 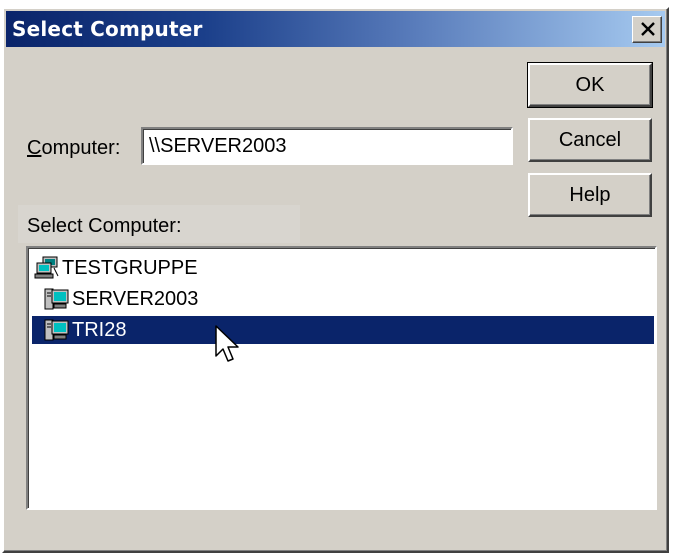 I want to click on close-button, so click(x=647, y=29).